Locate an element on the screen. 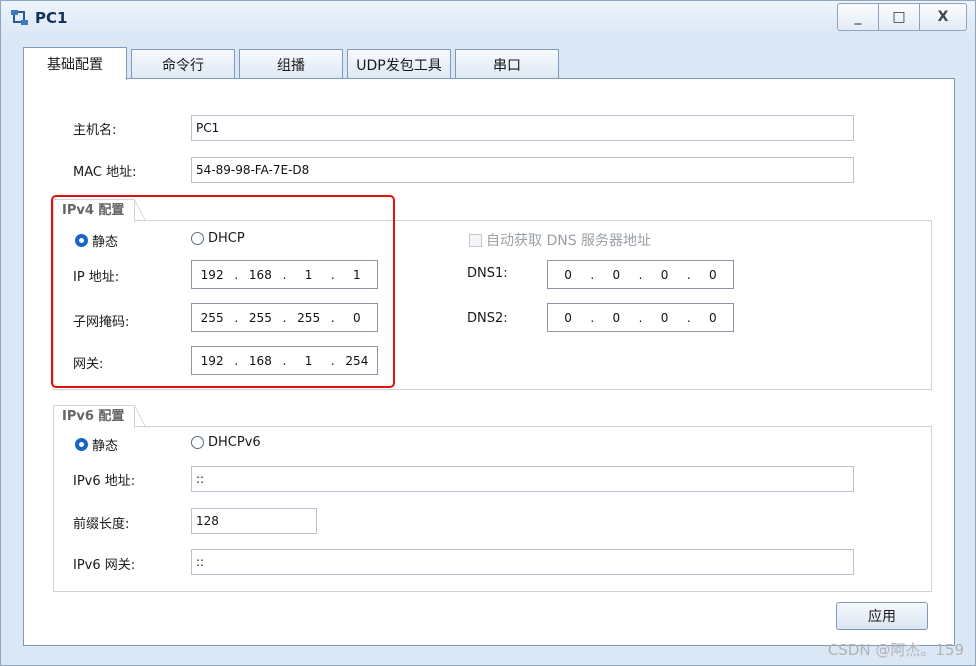 This screenshot has height=666, width=976. ipv6-gateway-input: :: is located at coordinates (522, 562).